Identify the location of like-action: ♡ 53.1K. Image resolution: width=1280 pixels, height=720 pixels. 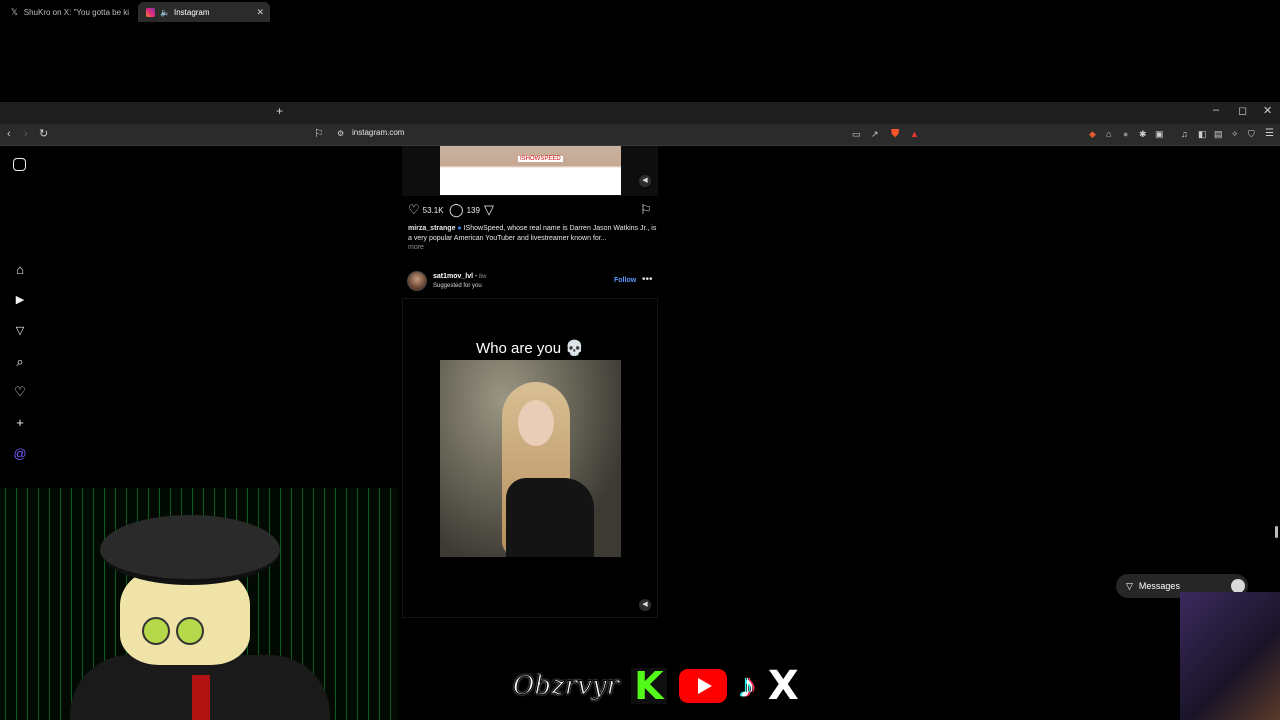
(426, 210).